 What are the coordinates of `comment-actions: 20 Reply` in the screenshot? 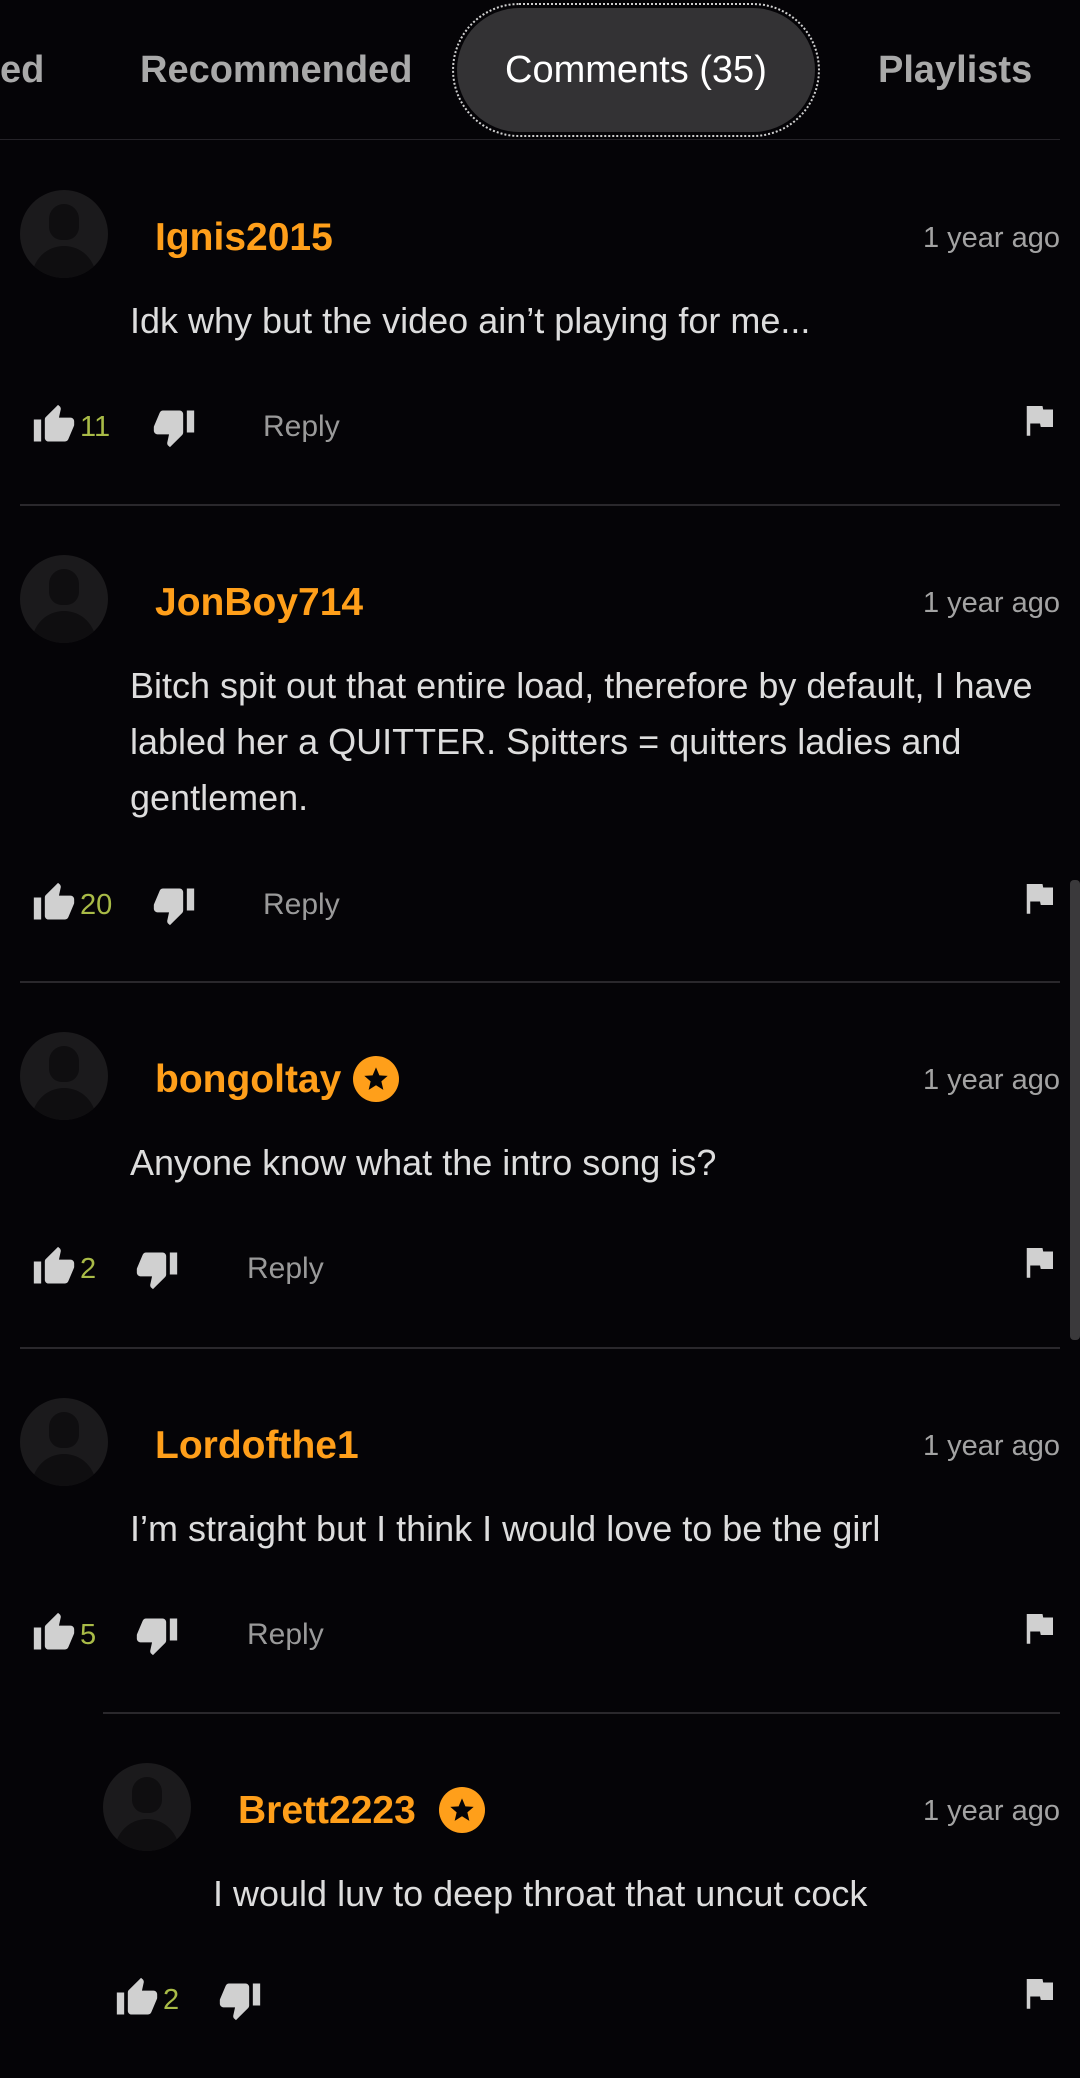 It's located at (546, 906).